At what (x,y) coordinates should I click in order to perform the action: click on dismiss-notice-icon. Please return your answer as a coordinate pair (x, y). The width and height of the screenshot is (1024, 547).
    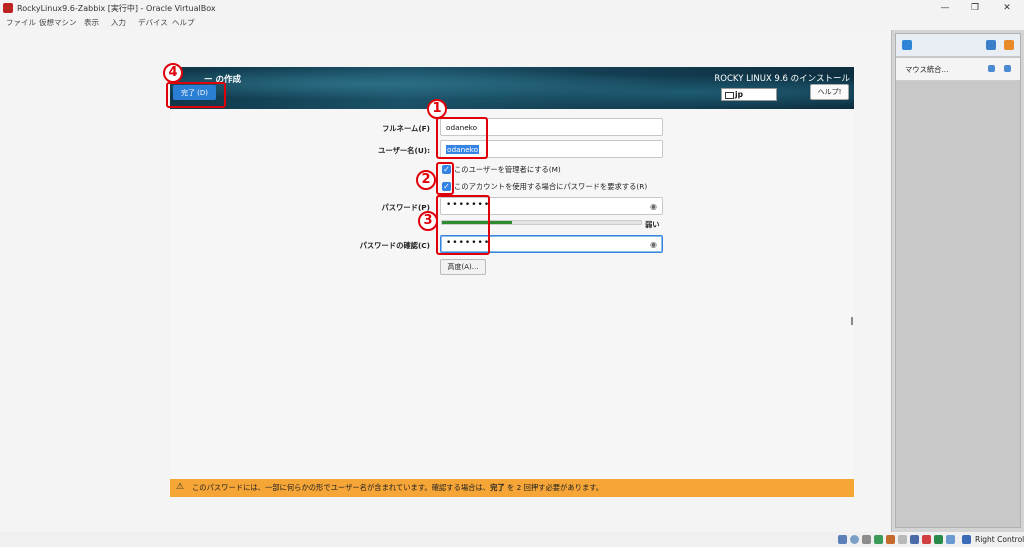
    Looking at the image, I should click on (1007, 68).